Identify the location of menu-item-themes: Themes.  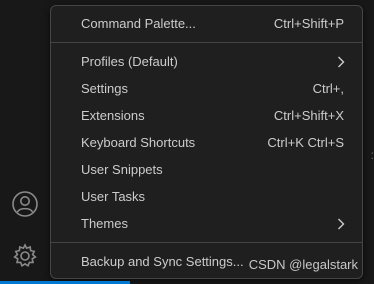
(206, 223).